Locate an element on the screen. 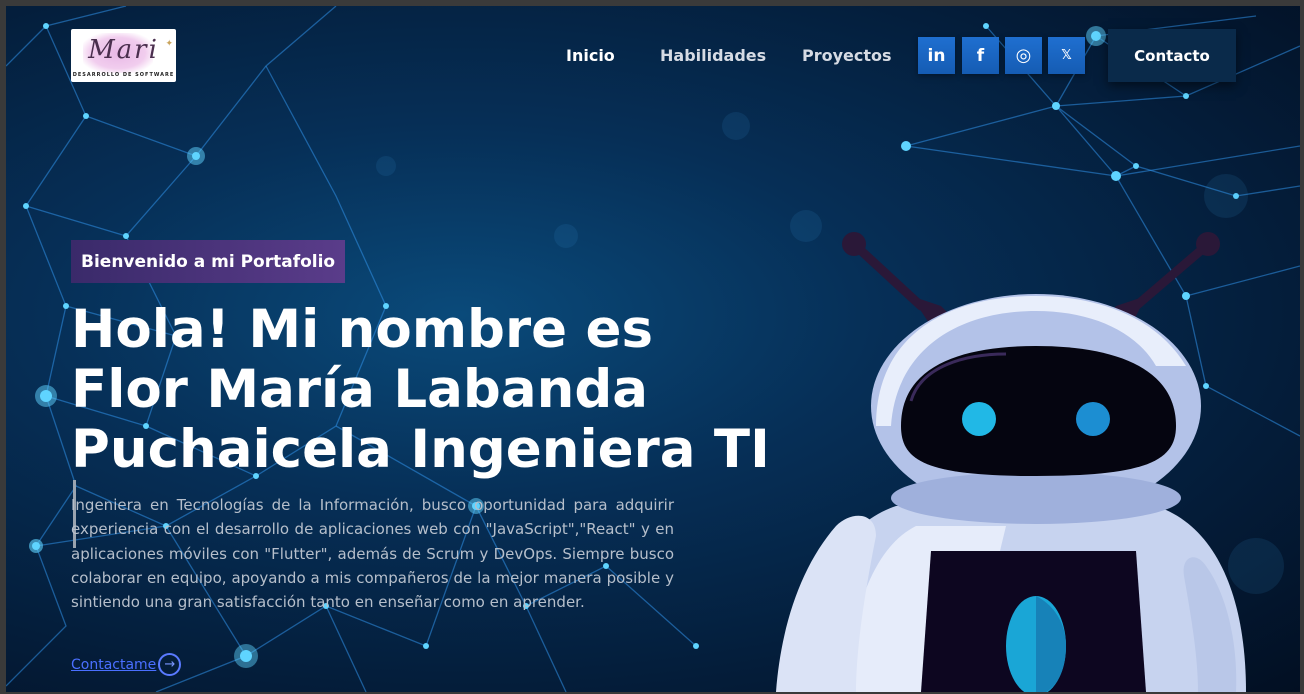  logo-name: Mari is located at coordinates (123, 50).